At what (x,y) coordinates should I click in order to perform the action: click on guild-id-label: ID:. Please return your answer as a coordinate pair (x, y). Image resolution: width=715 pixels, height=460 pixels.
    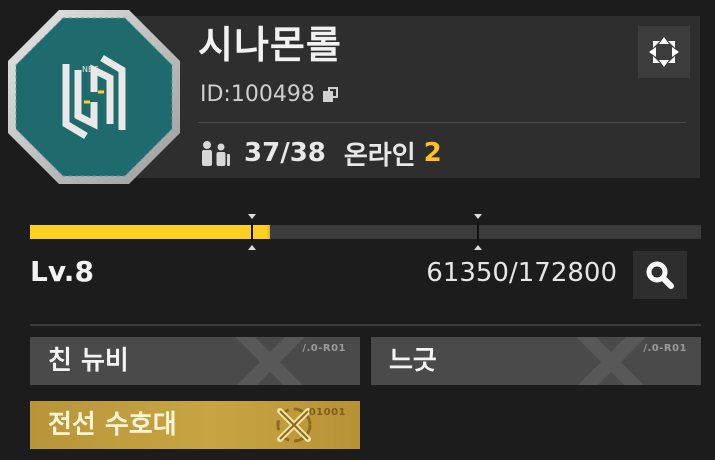
    Looking at the image, I should click on (215, 94).